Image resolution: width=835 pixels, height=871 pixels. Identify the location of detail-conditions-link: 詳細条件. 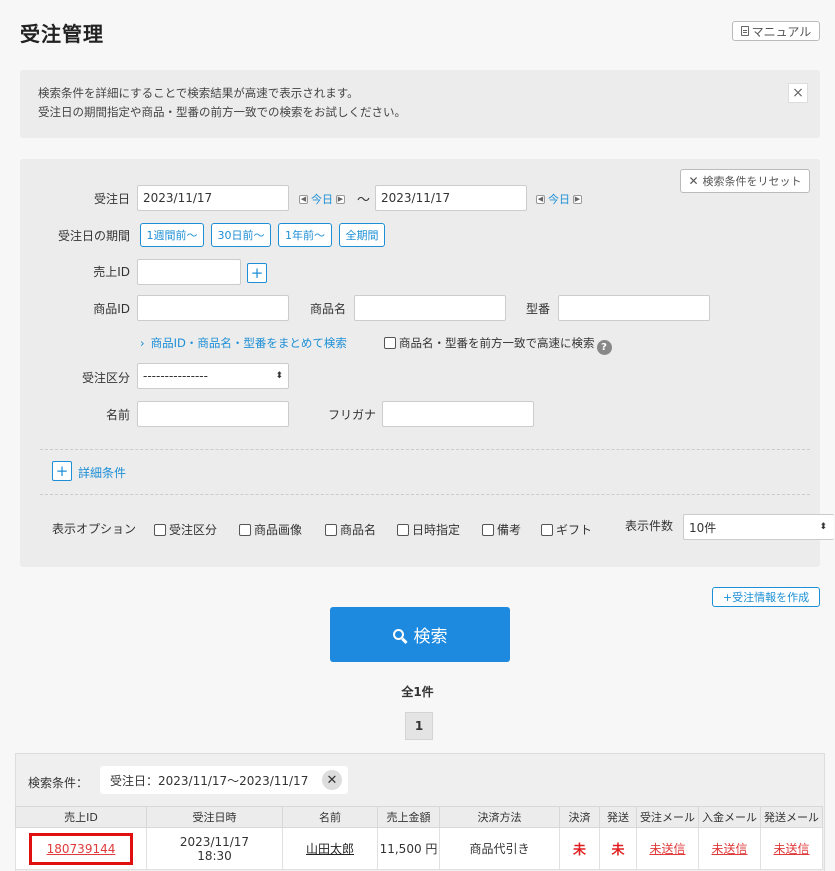
(102, 472).